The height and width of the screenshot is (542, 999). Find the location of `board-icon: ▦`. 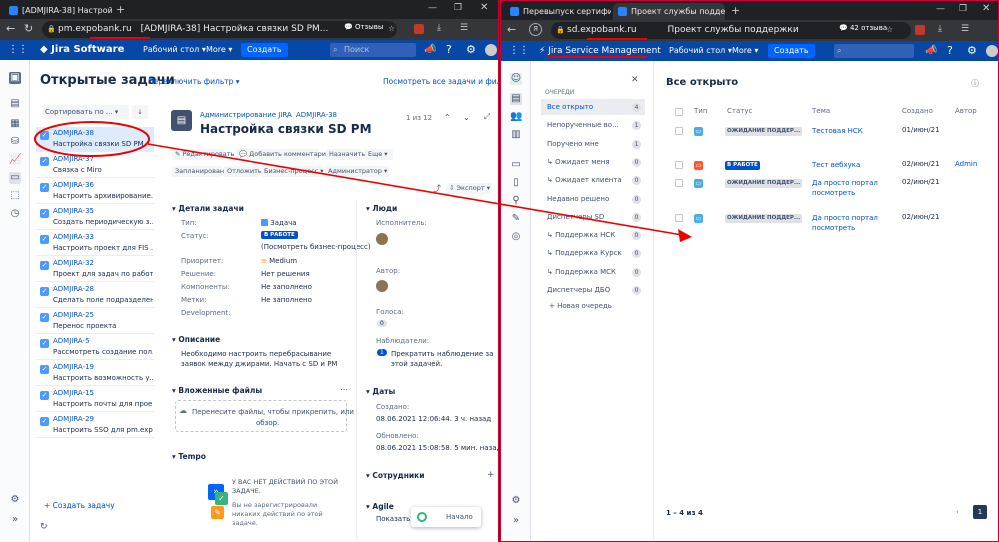

board-icon: ▦ is located at coordinates (15, 124).